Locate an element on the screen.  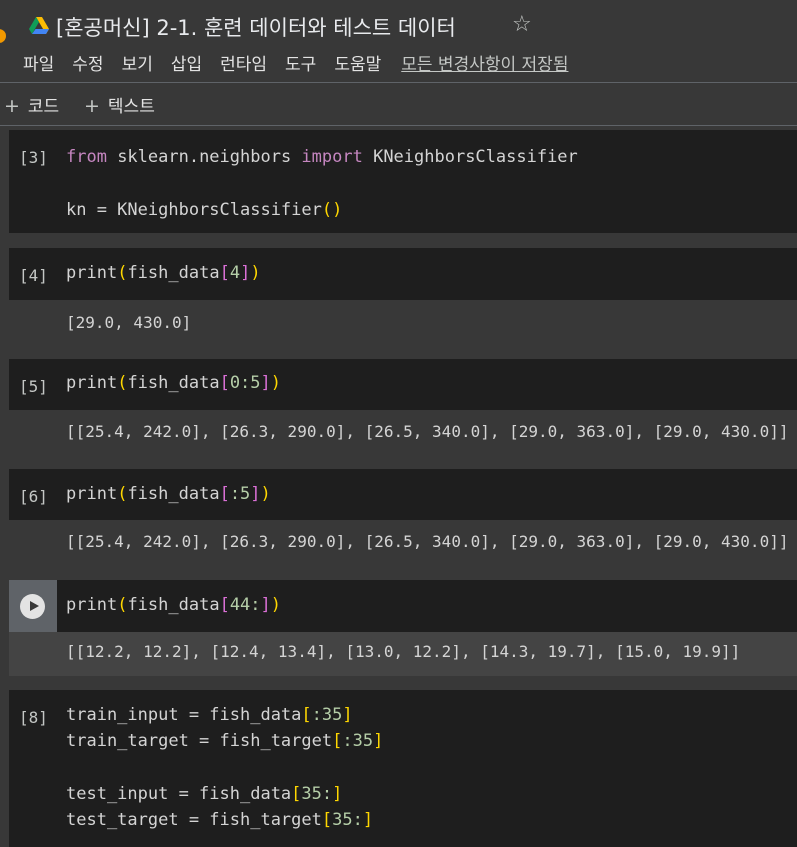
number: :35 is located at coordinates (327, 715).